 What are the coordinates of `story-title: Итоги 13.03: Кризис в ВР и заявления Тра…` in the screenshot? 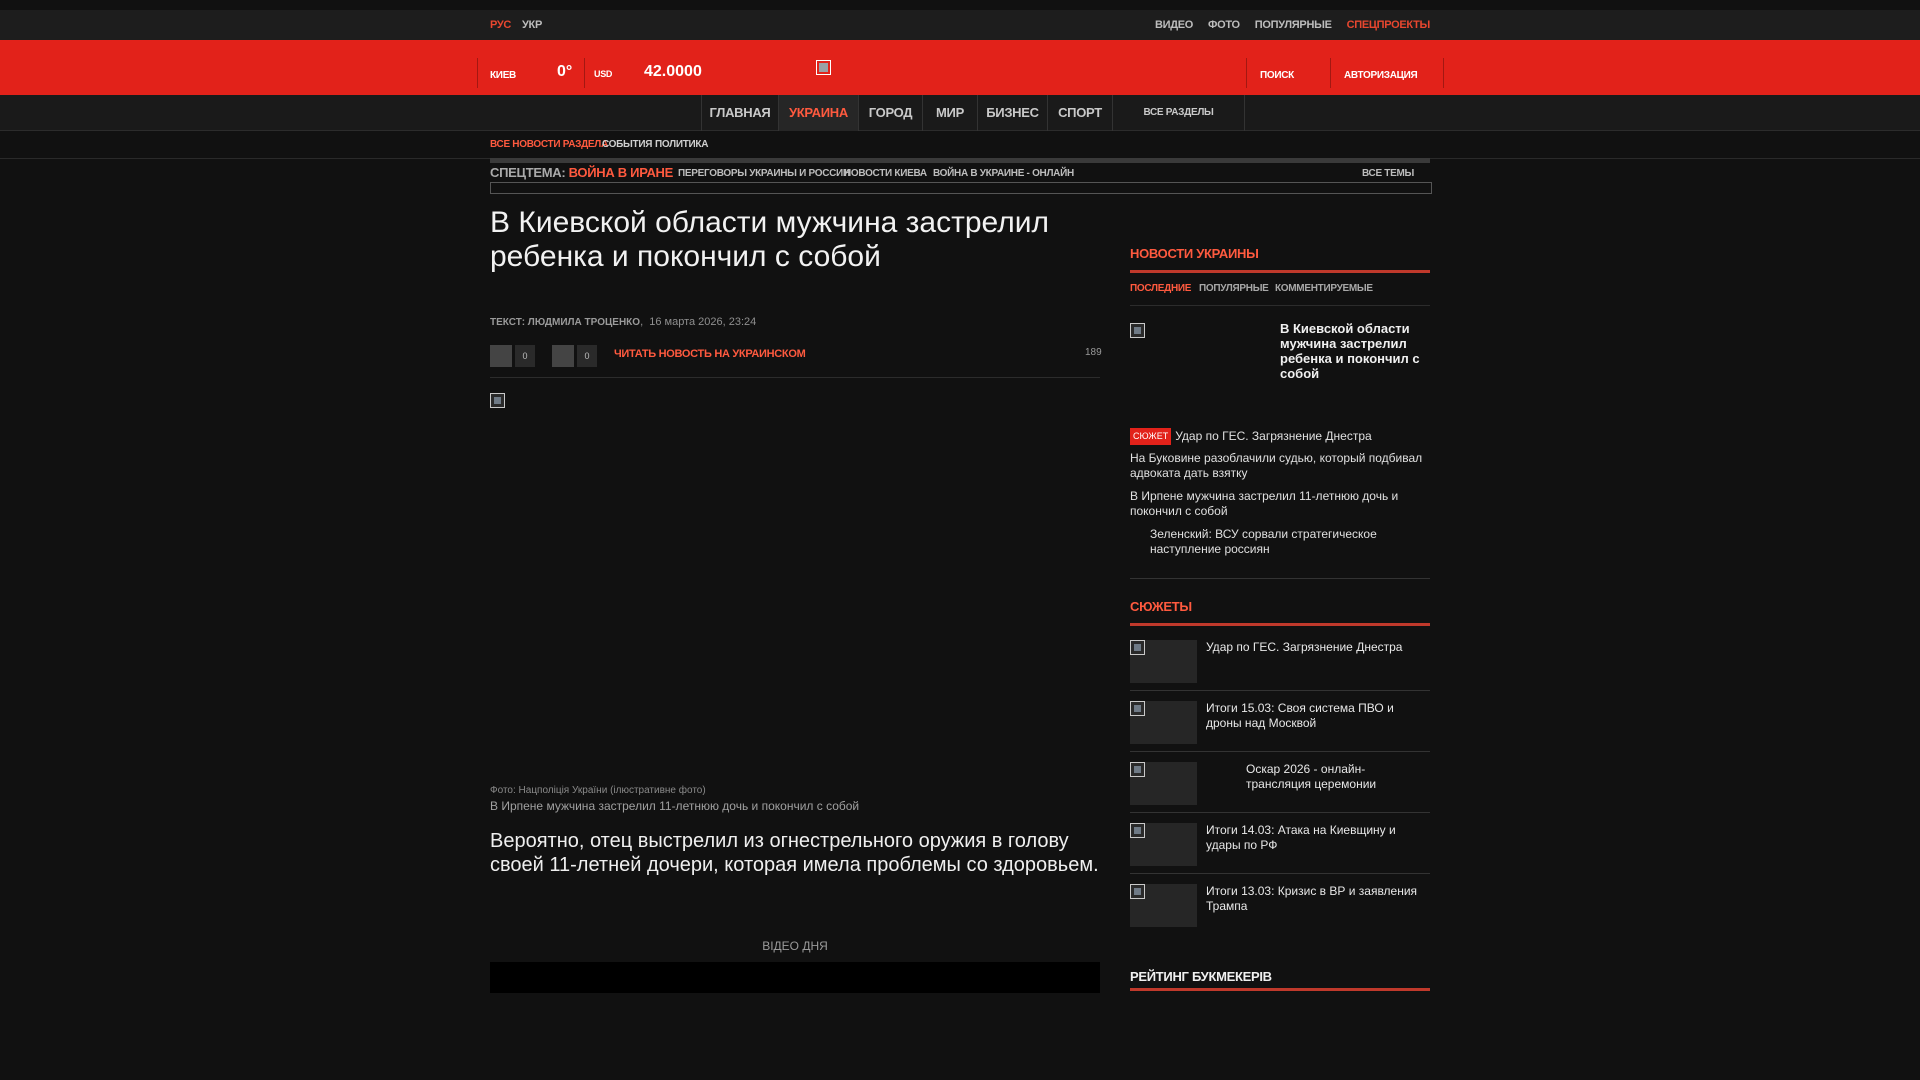 It's located at (1318, 899).